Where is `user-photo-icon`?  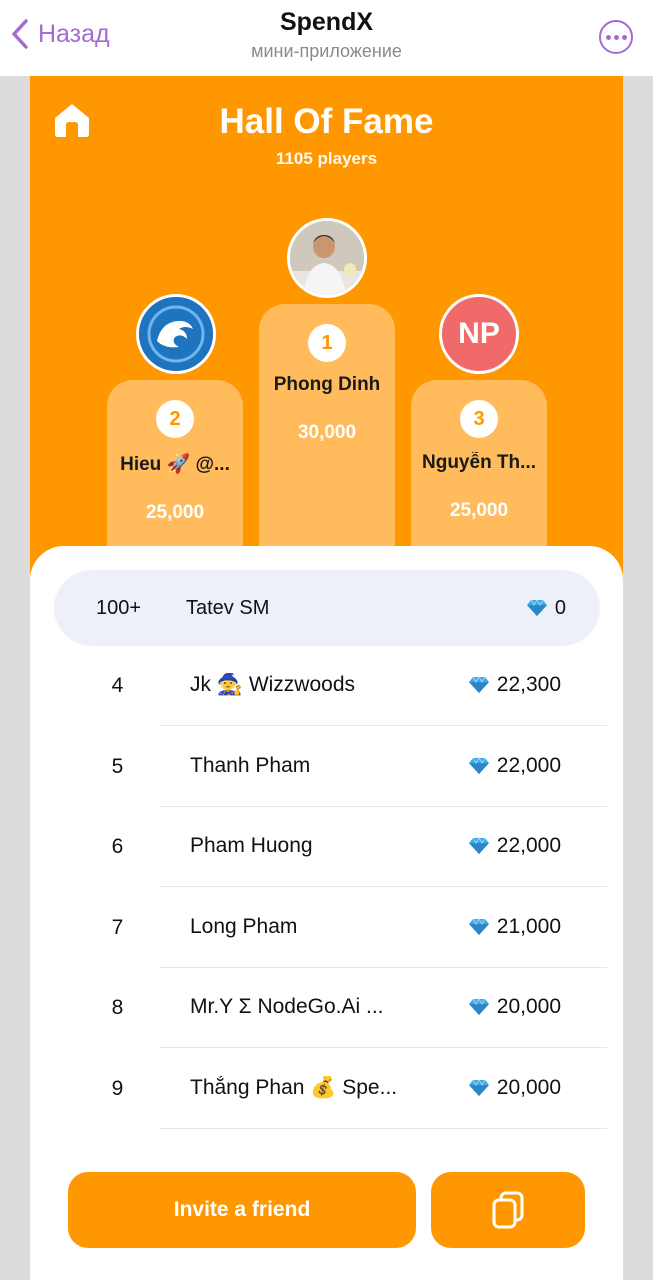 user-photo-icon is located at coordinates (327, 258).